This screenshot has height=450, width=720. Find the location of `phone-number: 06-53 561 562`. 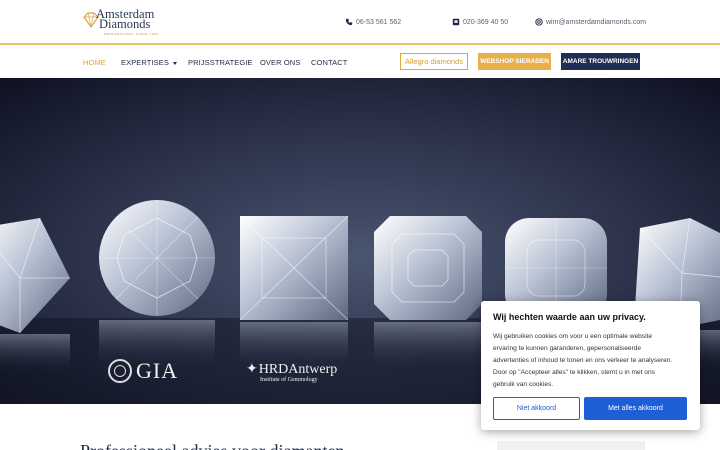

phone-number: 06-53 561 562 is located at coordinates (379, 22).